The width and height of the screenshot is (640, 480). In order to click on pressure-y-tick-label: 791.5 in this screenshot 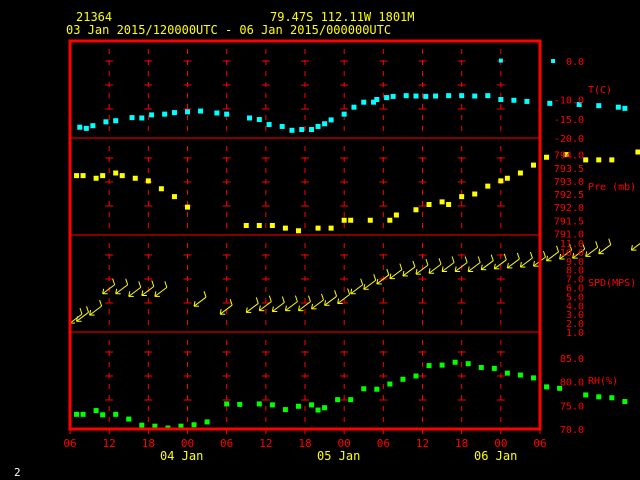, I will do `click(569, 221)`.